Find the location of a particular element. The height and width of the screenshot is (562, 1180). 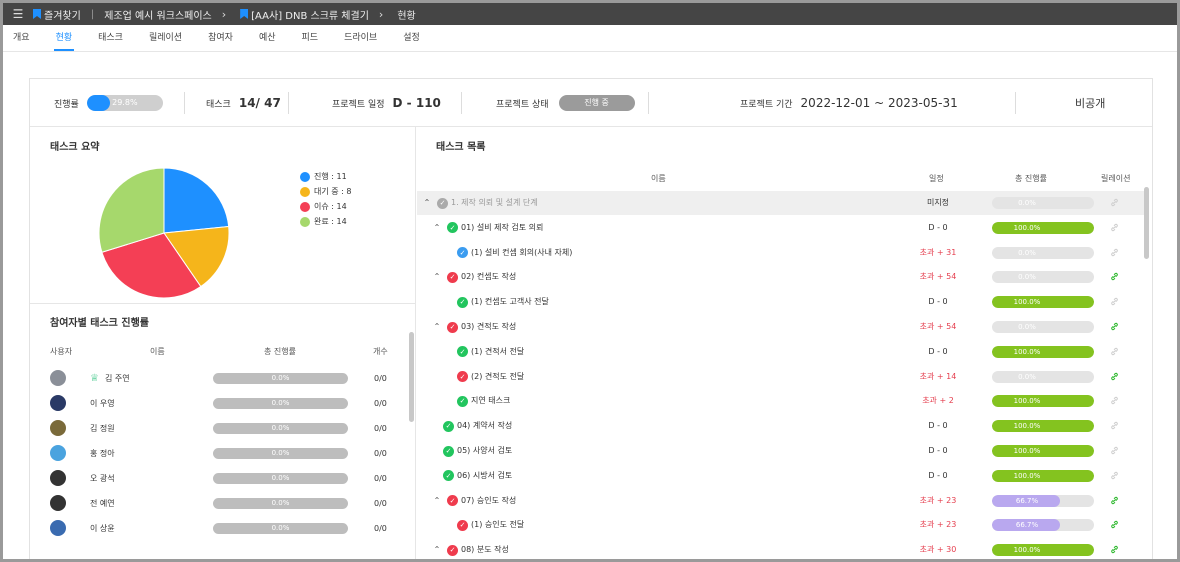

task-row: ⌃ ✓ 03) 견적도 작성 초과 + 54 0.0% is located at coordinates (780, 327).